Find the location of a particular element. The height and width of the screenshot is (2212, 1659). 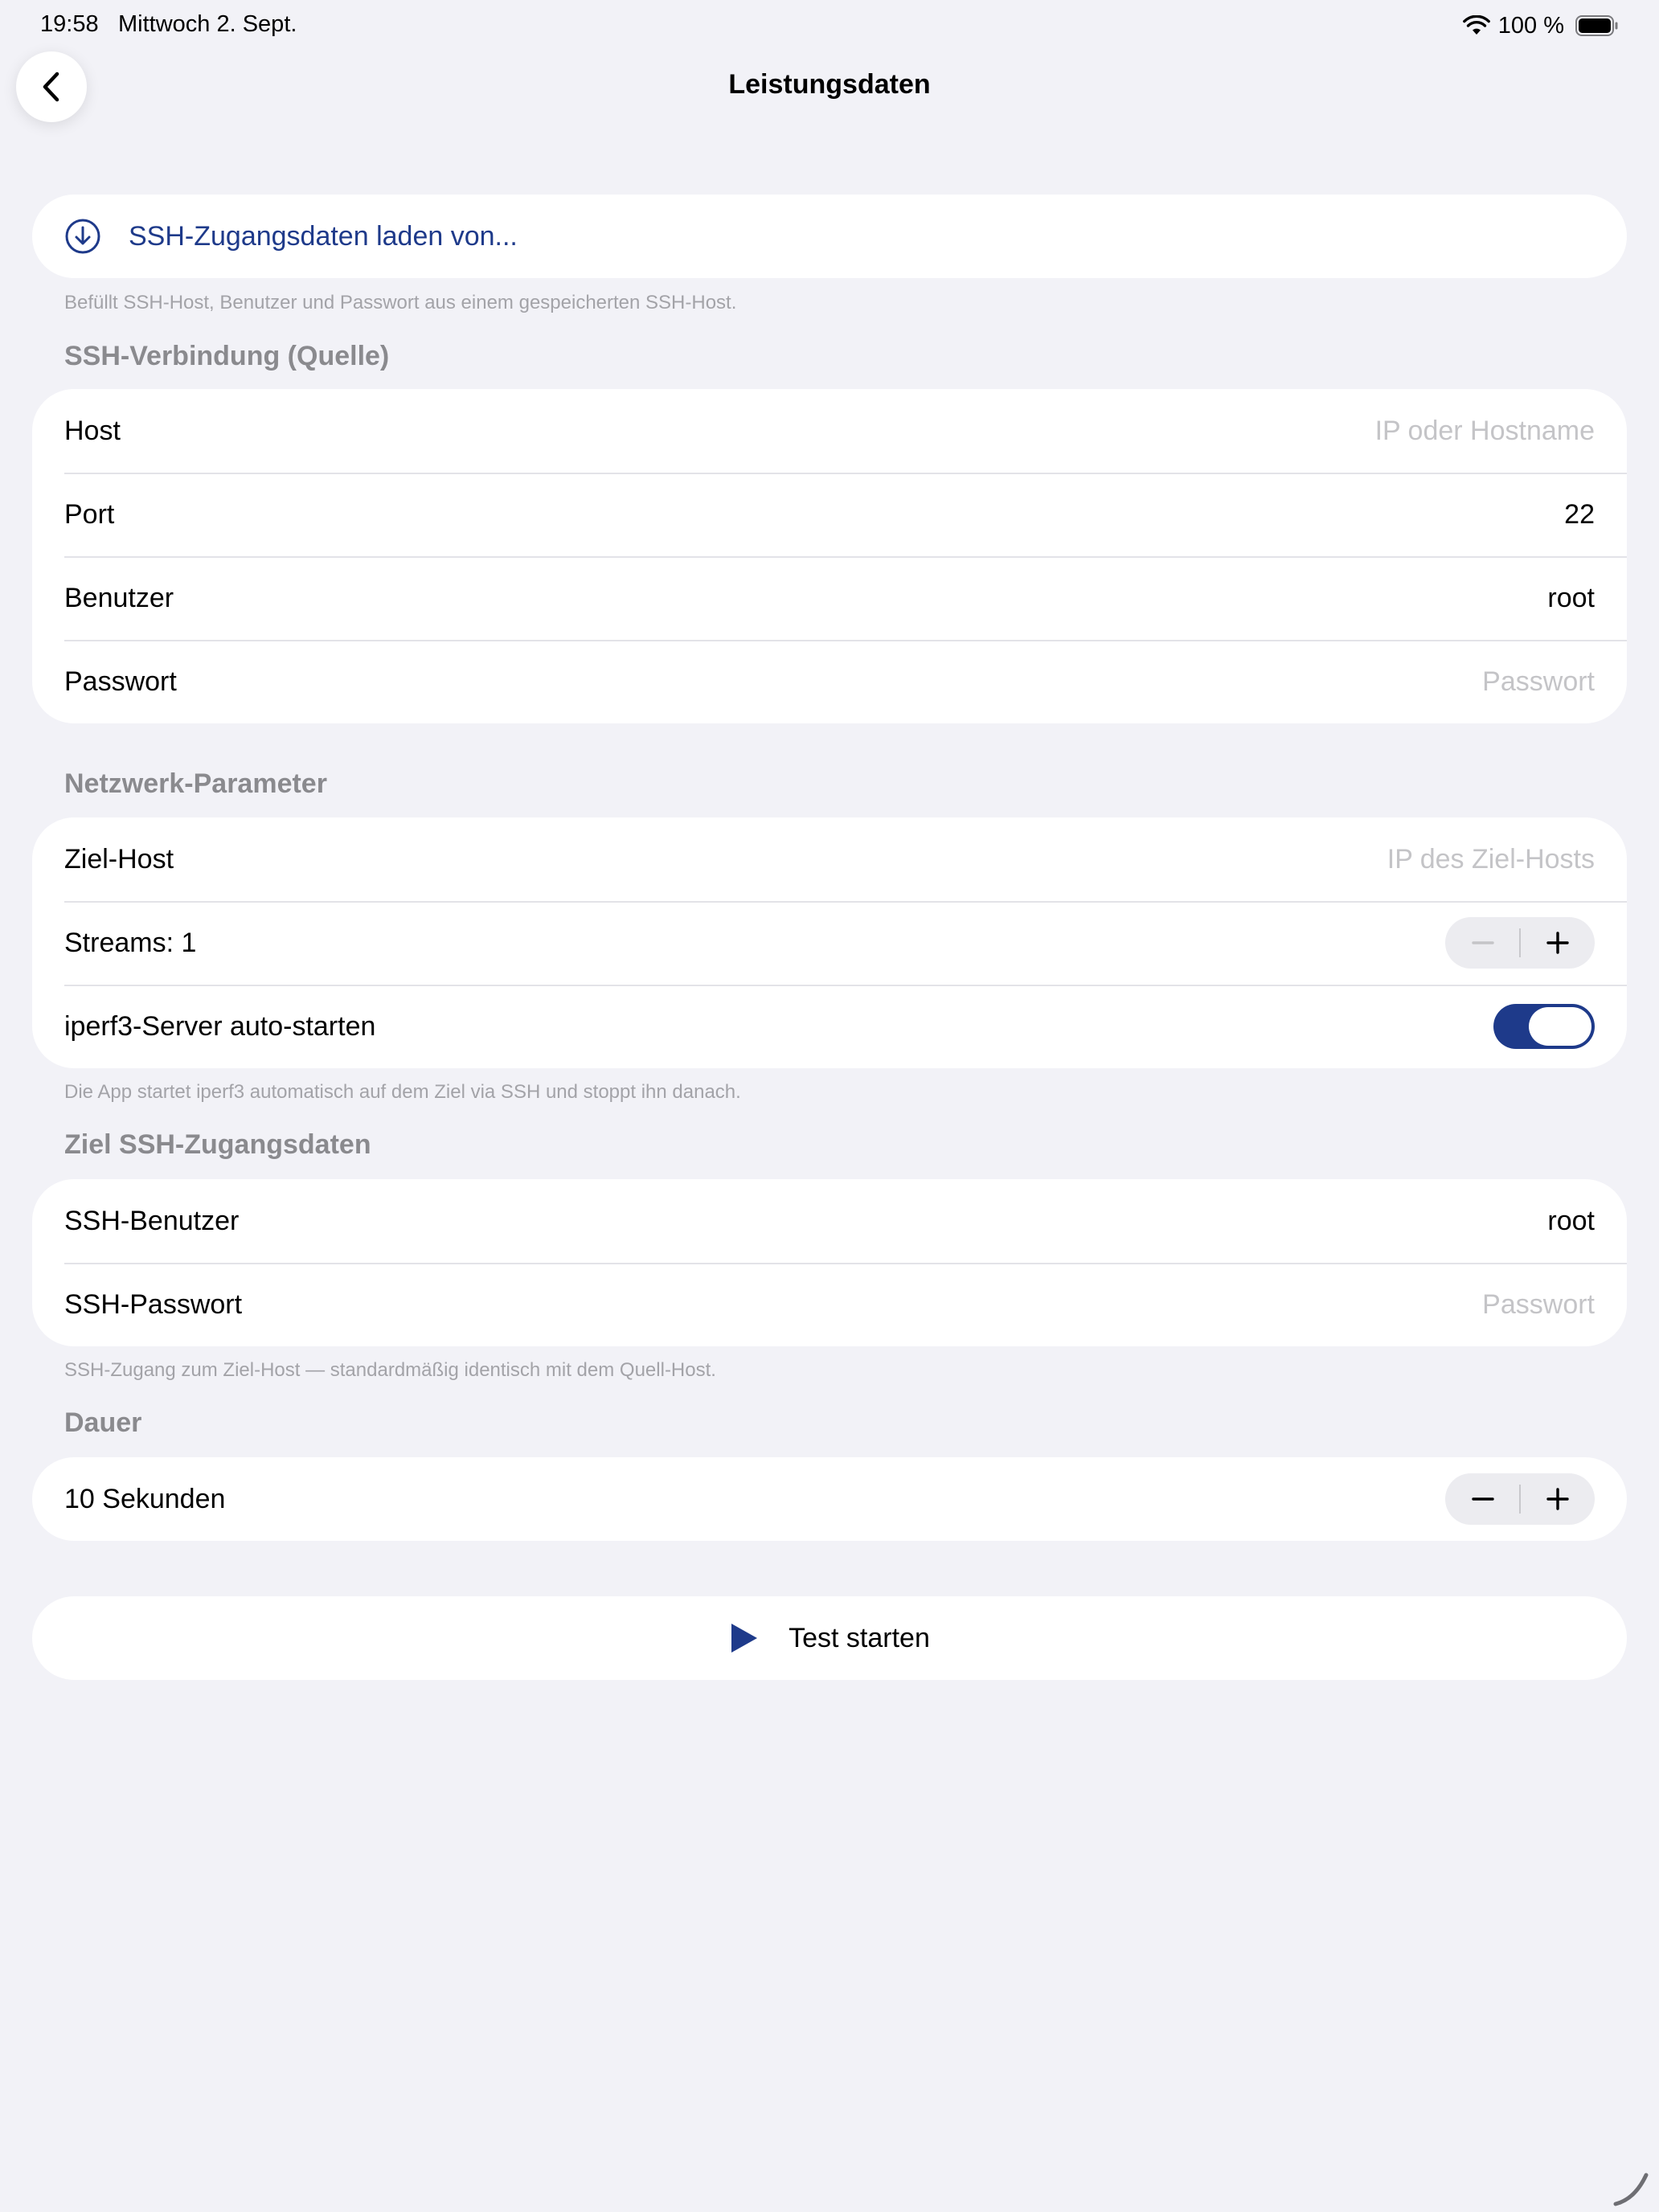

ssh-user-input: root is located at coordinates (1571, 1221).